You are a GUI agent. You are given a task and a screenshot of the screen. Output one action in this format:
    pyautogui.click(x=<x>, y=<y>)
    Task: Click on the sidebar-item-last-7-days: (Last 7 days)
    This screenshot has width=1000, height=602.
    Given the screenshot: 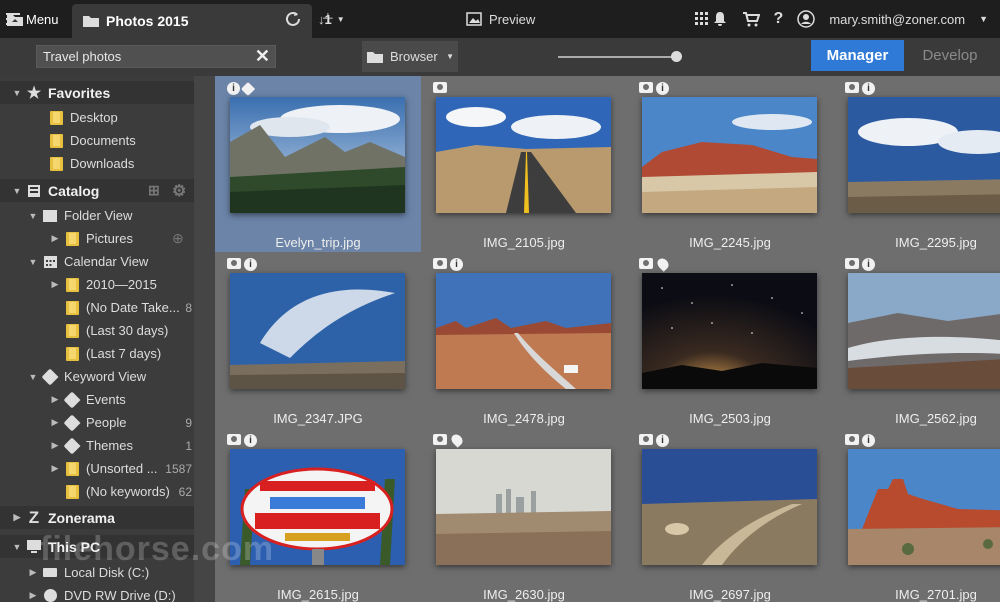 What is the action you would take?
    pyautogui.click(x=126, y=353)
    